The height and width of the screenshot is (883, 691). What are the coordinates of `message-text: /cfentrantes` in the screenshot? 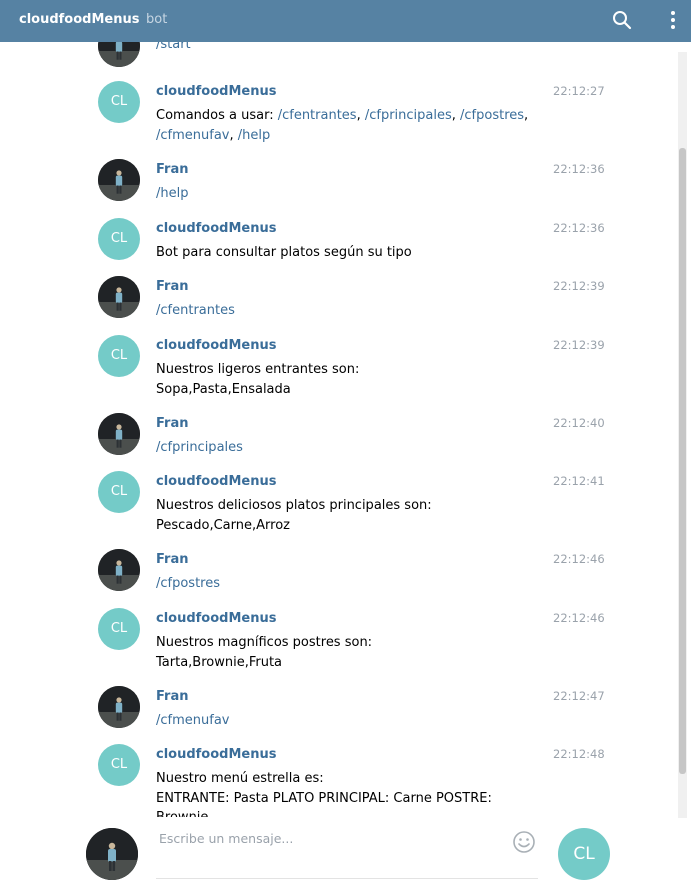 It's located at (346, 311).